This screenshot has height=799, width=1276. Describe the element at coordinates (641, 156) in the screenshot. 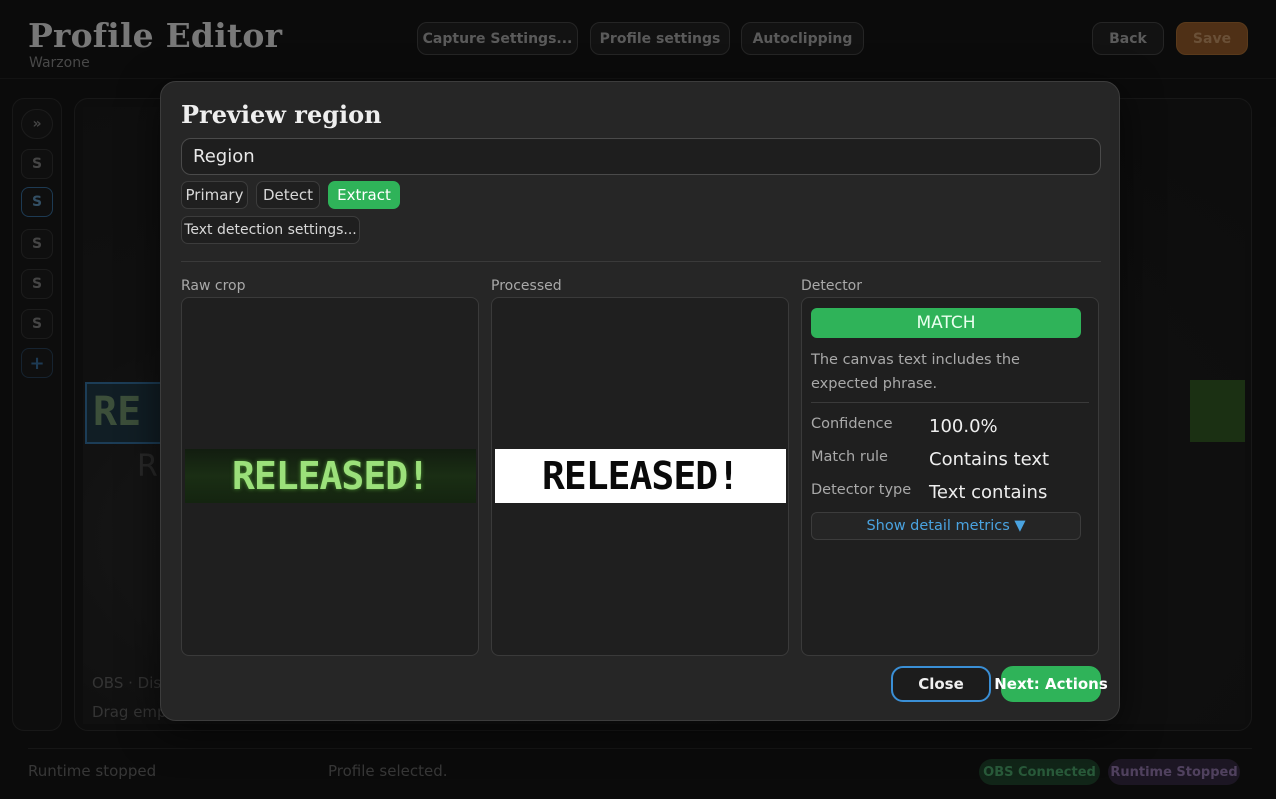

I see `region-name-input: Region` at that location.